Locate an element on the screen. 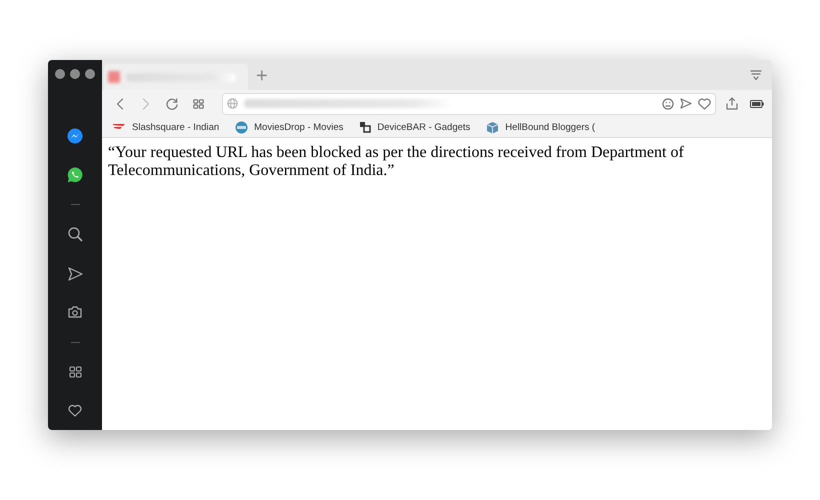 The width and height of the screenshot is (820, 500). blocked-message: “Your requested URL has been blocked as per the directions received from Department of Telecommunications, Government of India.” is located at coordinates (396, 162).